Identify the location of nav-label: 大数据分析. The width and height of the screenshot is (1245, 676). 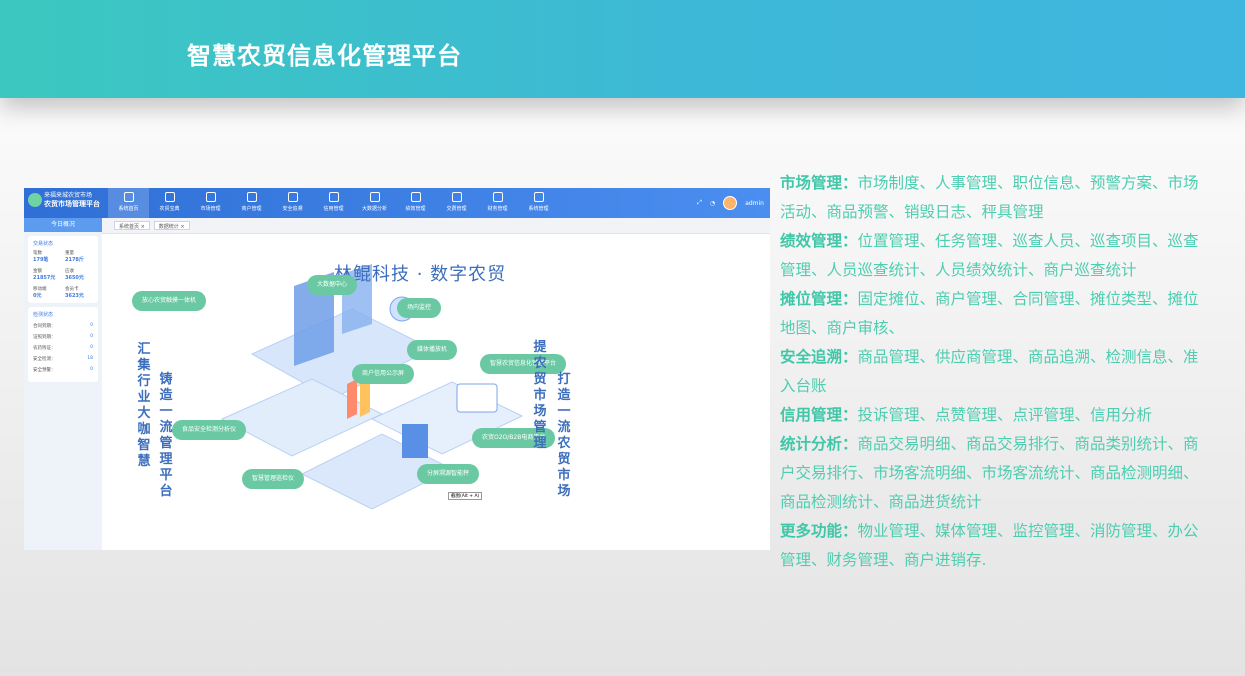
(374, 209).